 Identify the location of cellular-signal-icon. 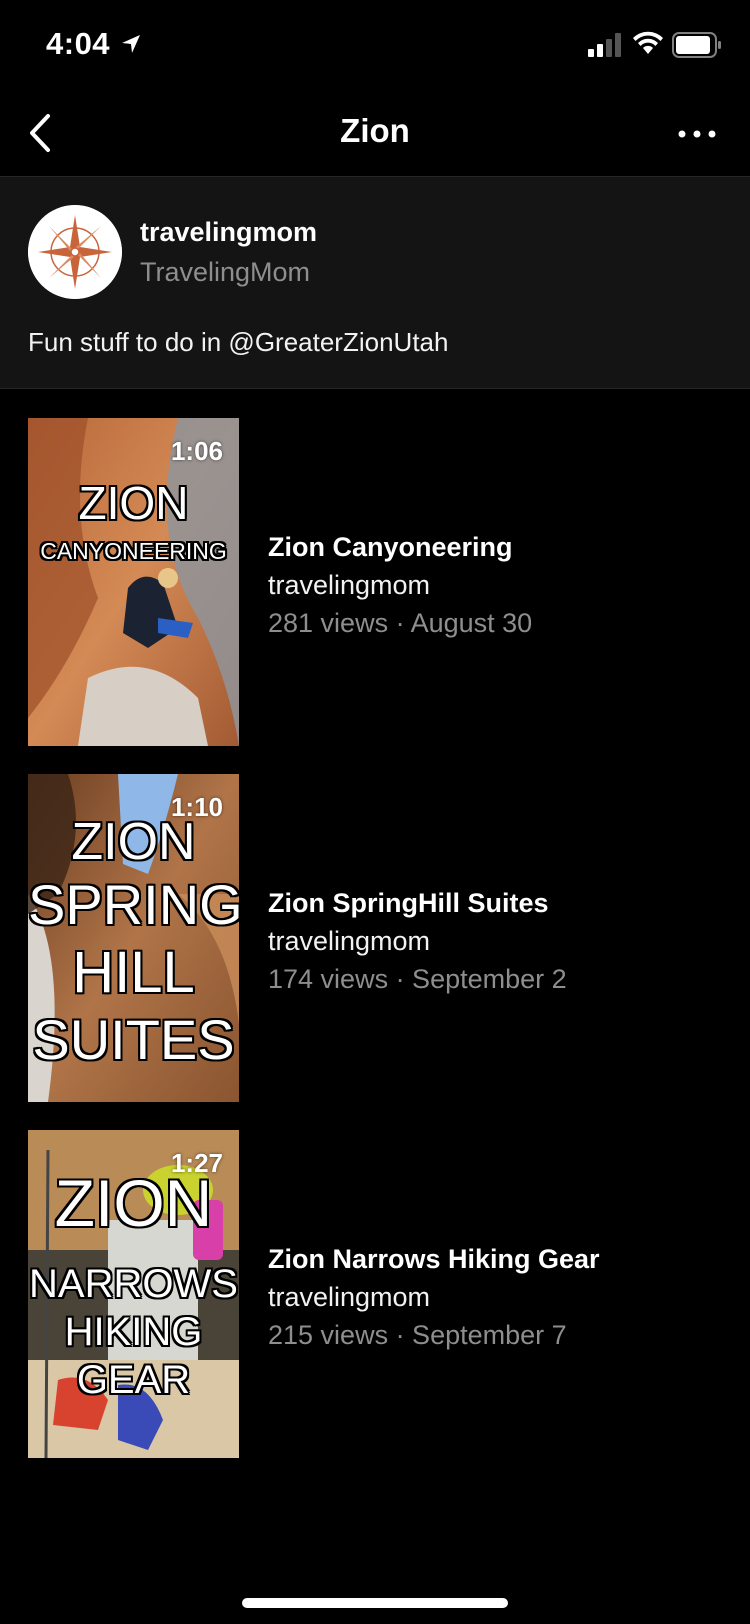
(604, 45).